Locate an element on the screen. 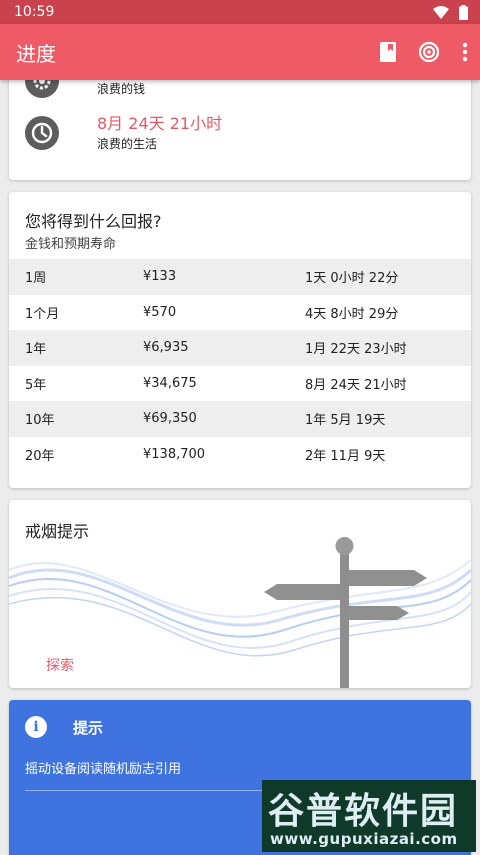 The width and height of the screenshot is (480, 855). table-row: 1周 ¥133 1天 0小时 22分 is located at coordinates (240, 277).